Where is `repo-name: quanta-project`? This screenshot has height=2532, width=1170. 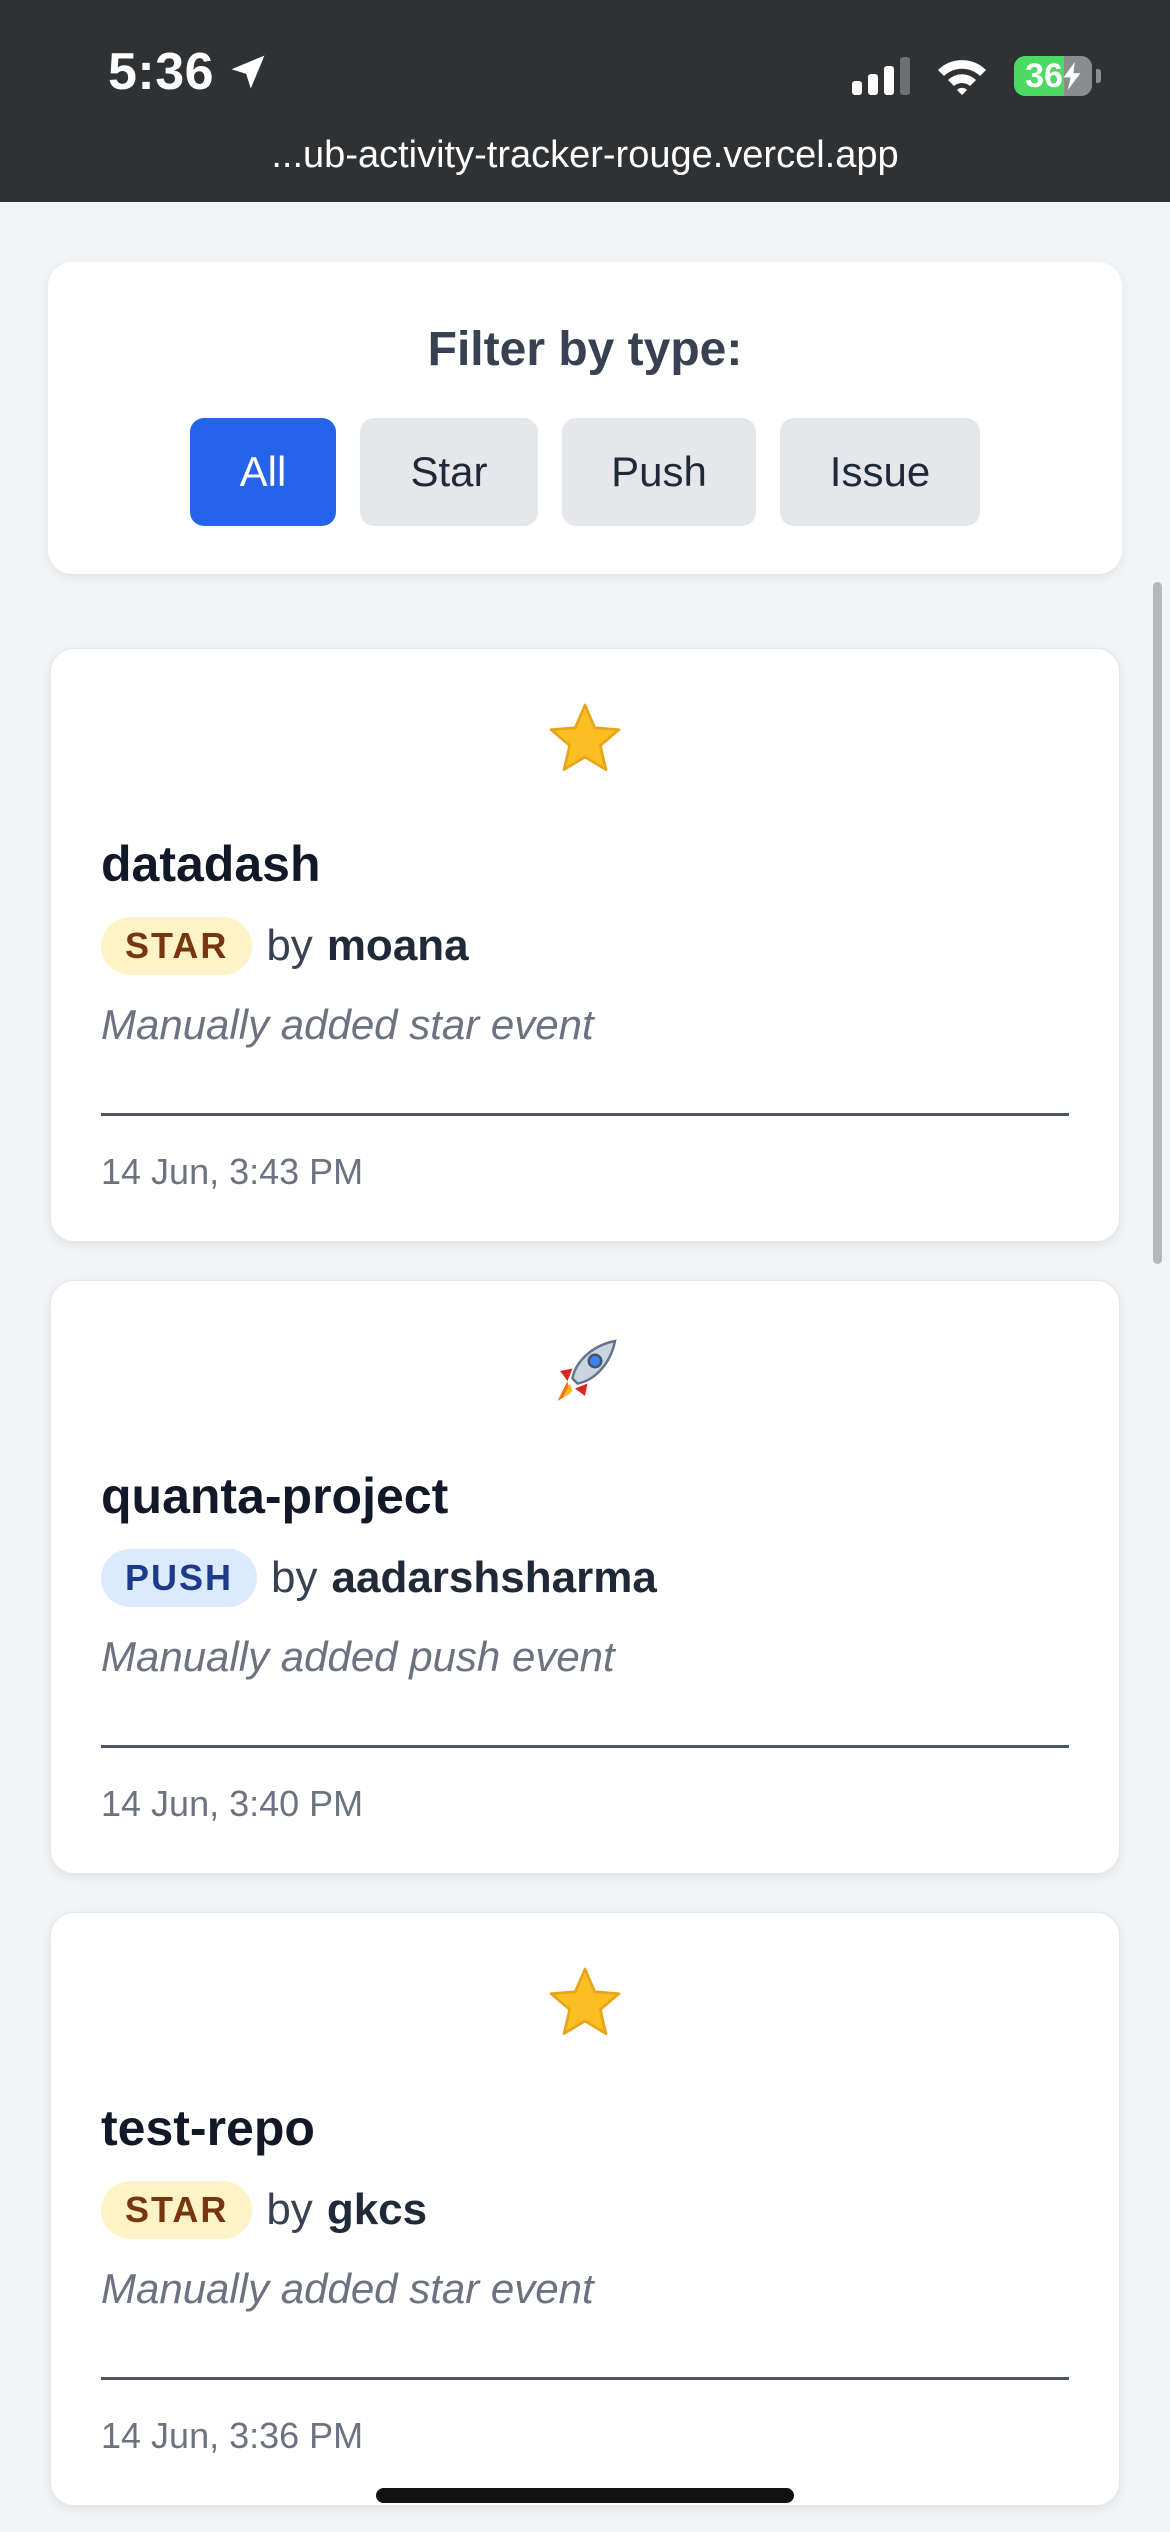 repo-name: quanta-project is located at coordinates (274, 1496).